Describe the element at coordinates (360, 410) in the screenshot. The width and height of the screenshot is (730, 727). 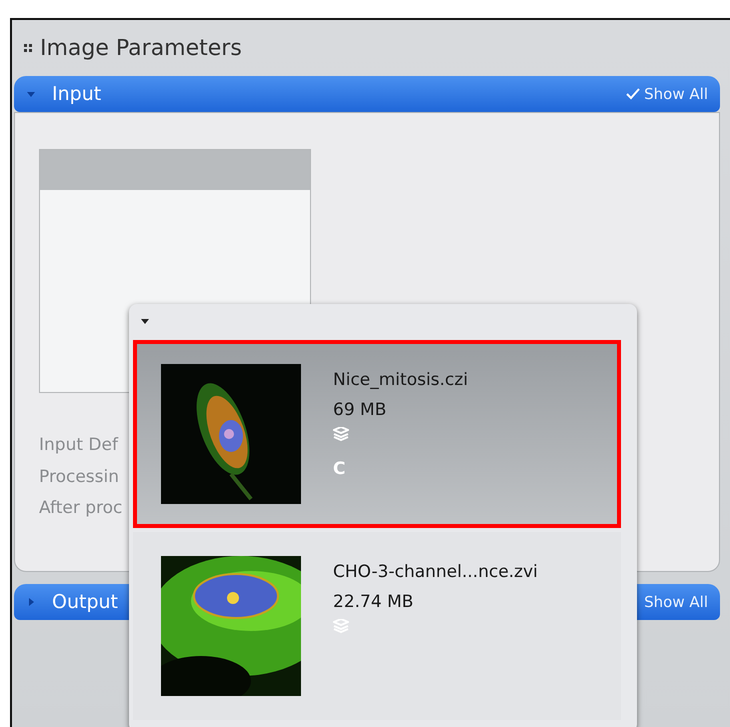
I see `file-size: 69 MB` at that location.